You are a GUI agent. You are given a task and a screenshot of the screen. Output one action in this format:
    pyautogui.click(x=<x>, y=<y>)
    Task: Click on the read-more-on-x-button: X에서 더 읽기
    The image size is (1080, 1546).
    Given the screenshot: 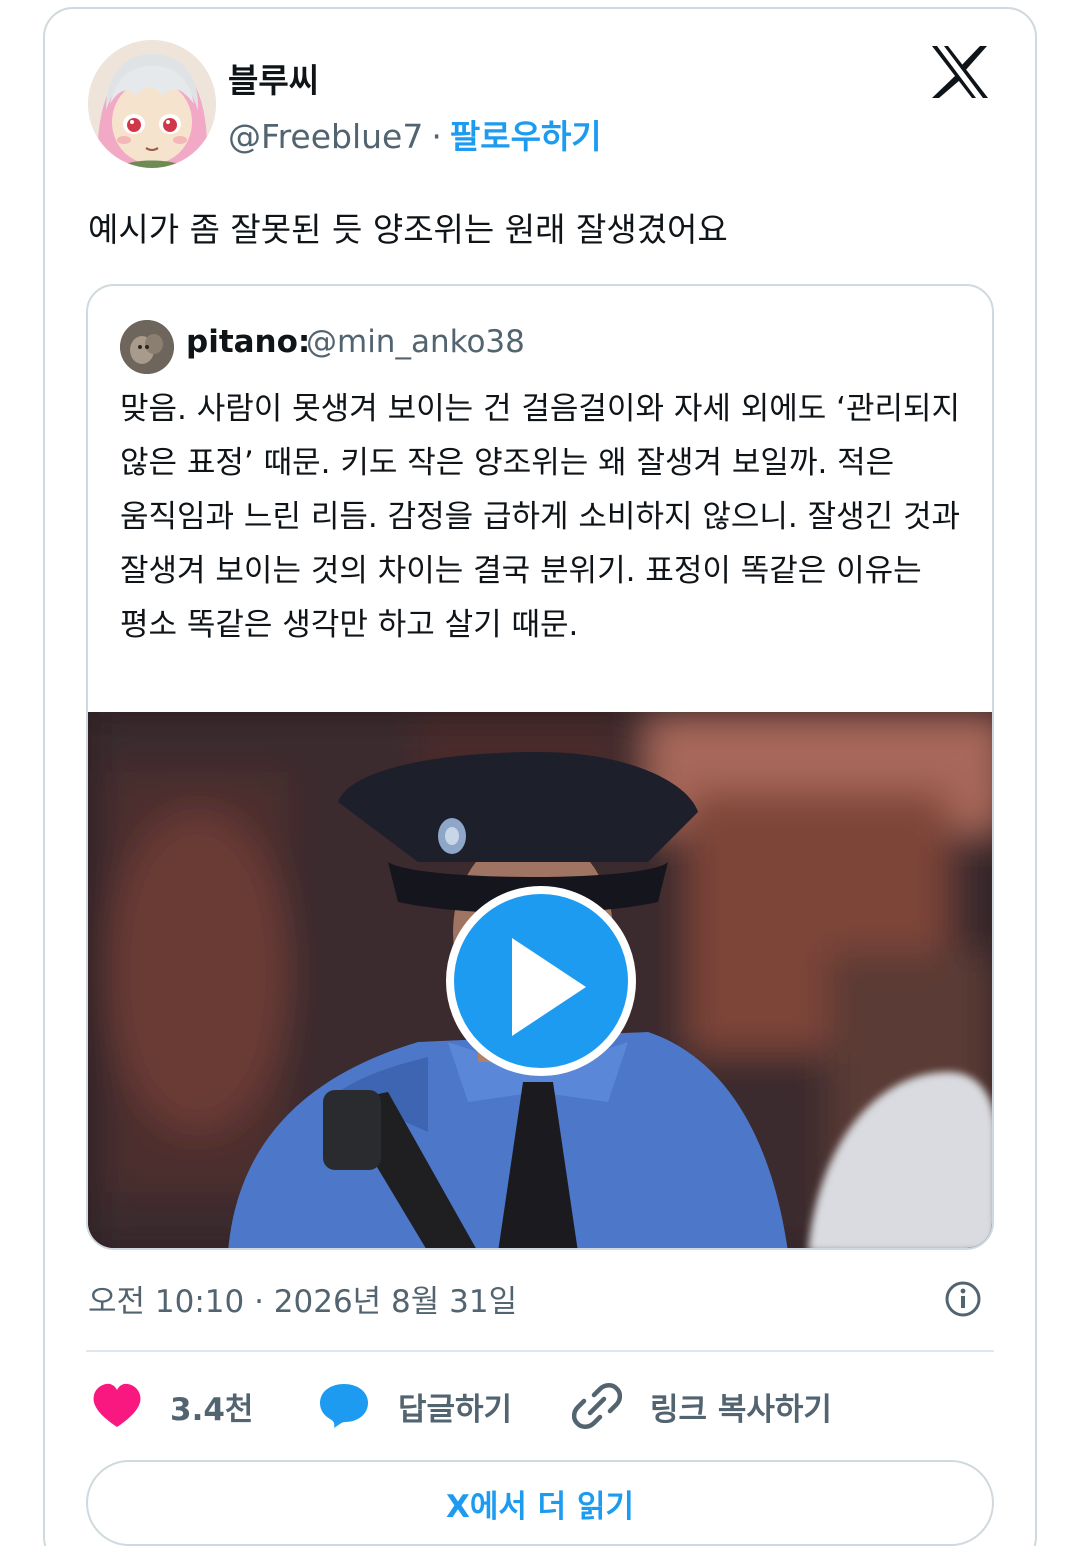 What is the action you would take?
    pyautogui.click(x=540, y=1503)
    